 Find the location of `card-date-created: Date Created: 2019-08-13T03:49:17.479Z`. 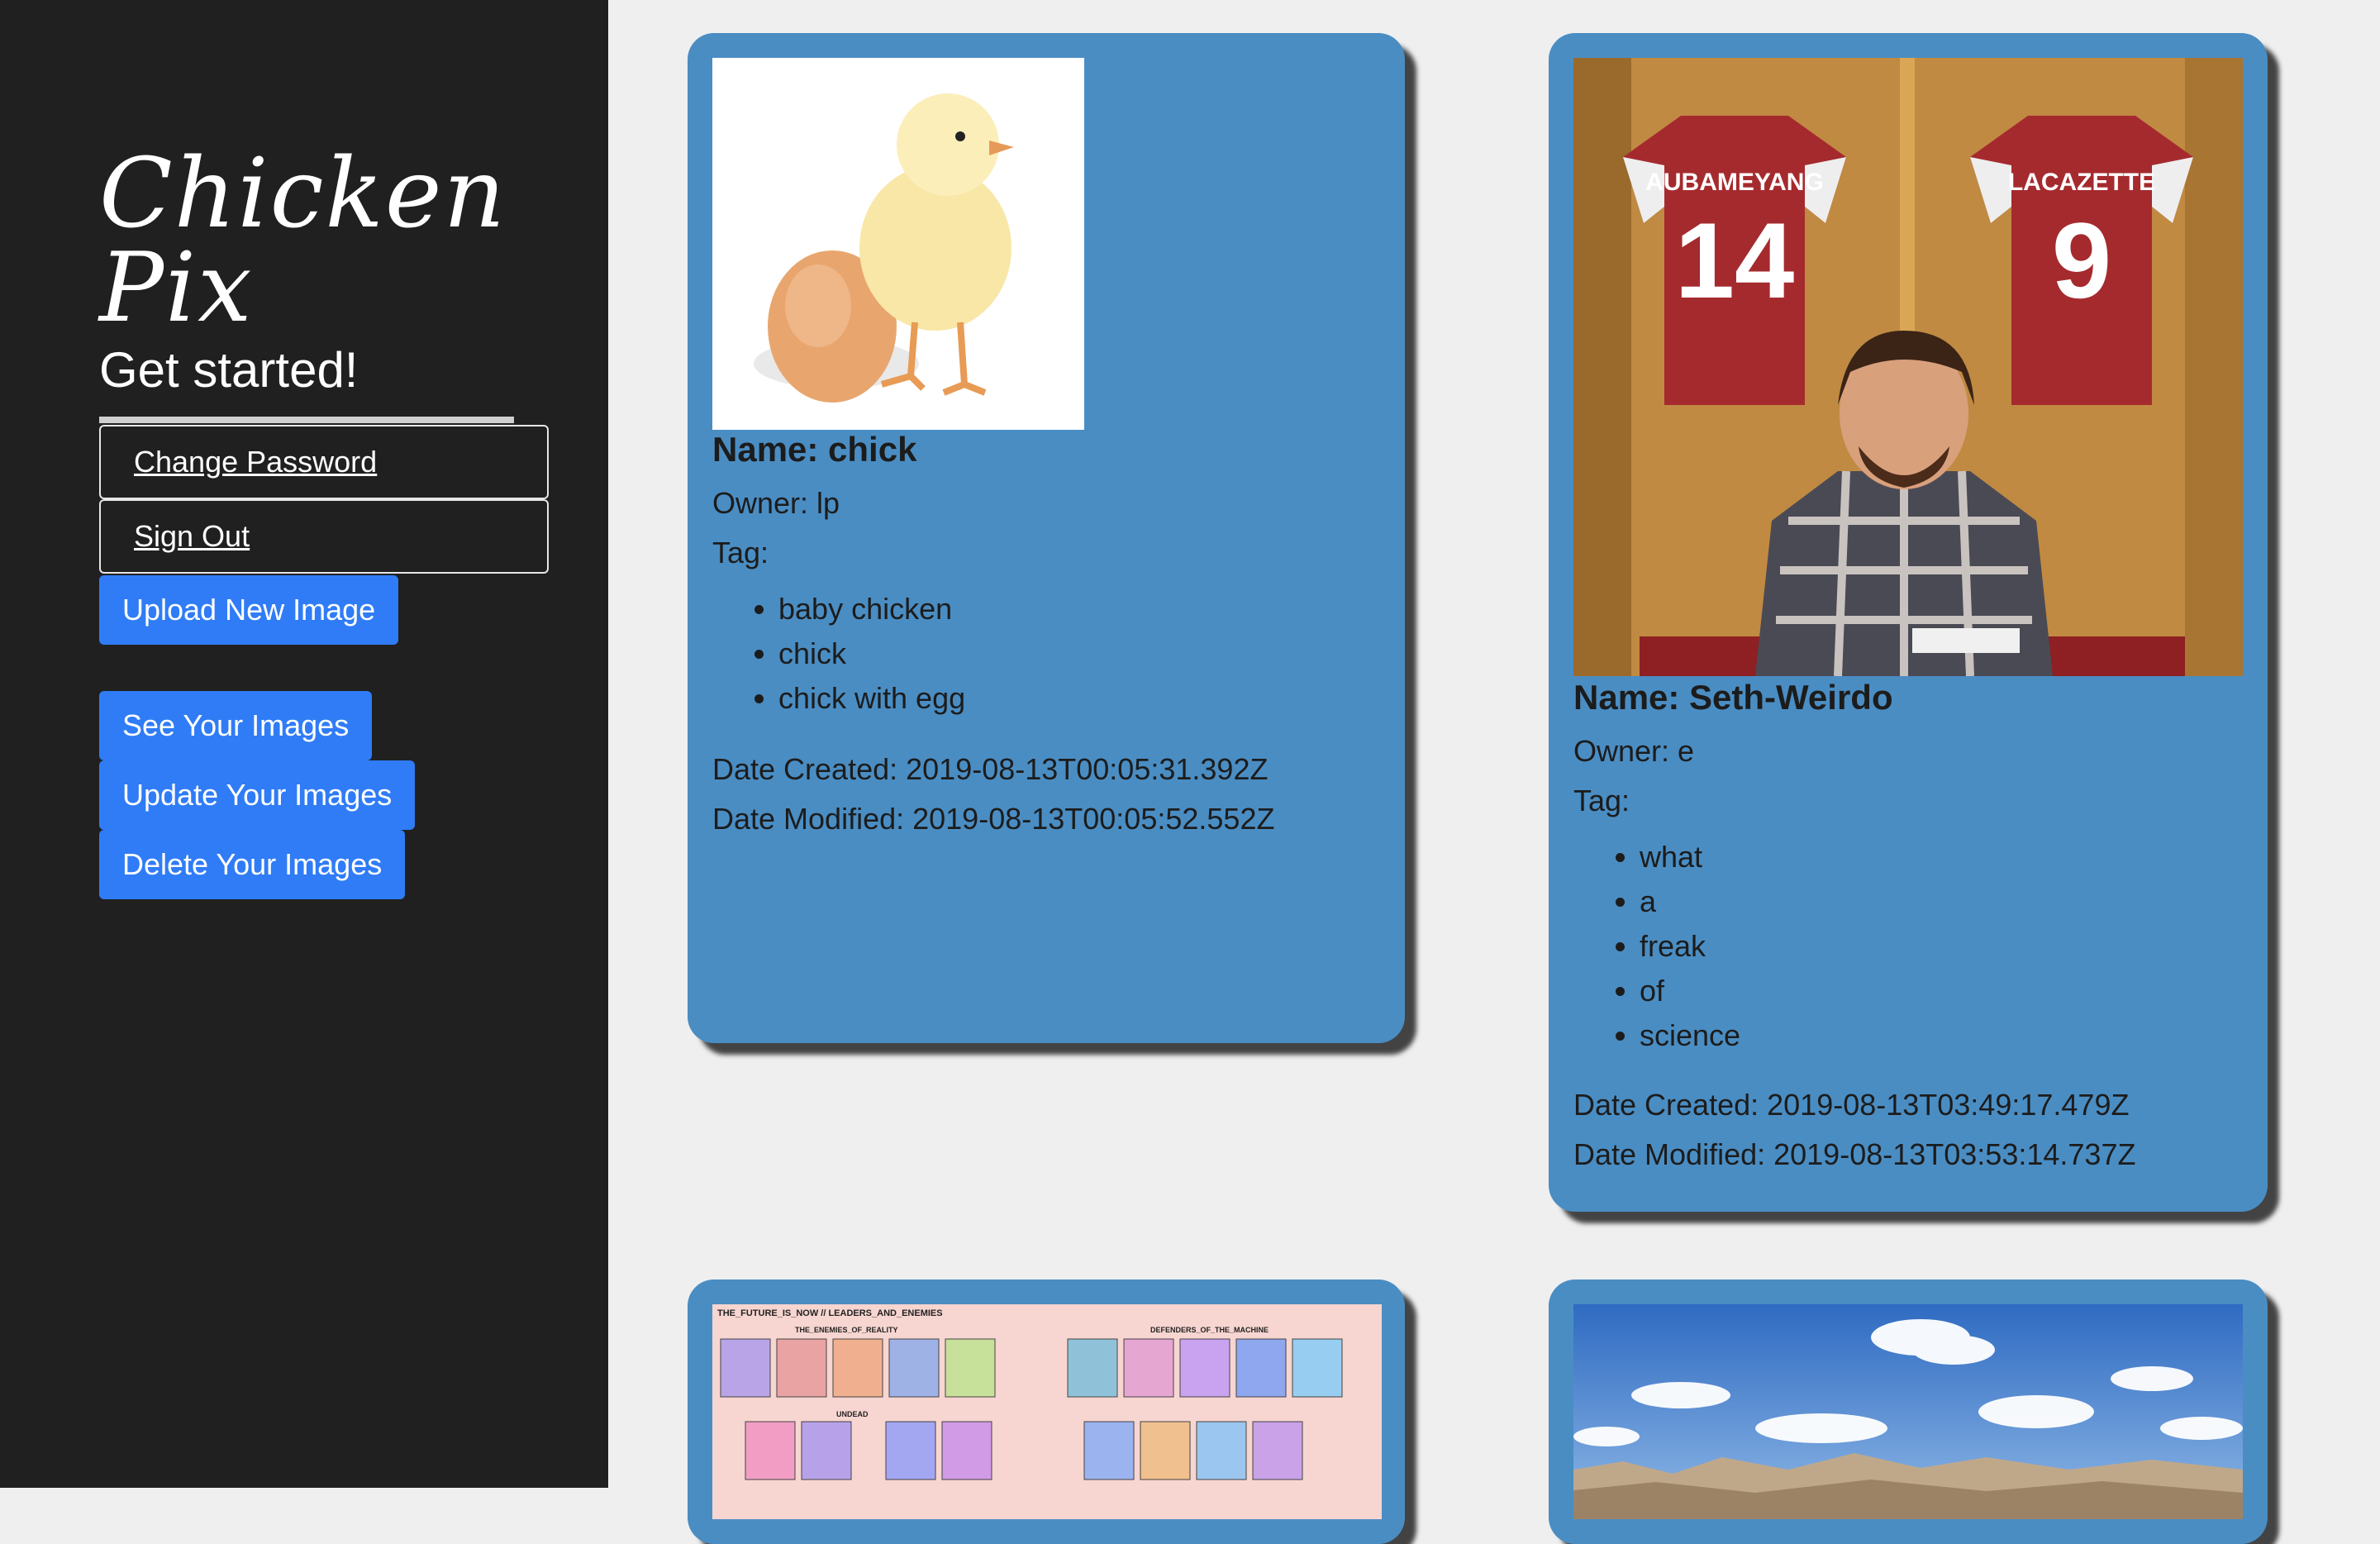

card-date-created: Date Created: 2019-08-13T03:49:17.479Z is located at coordinates (1851, 1105).